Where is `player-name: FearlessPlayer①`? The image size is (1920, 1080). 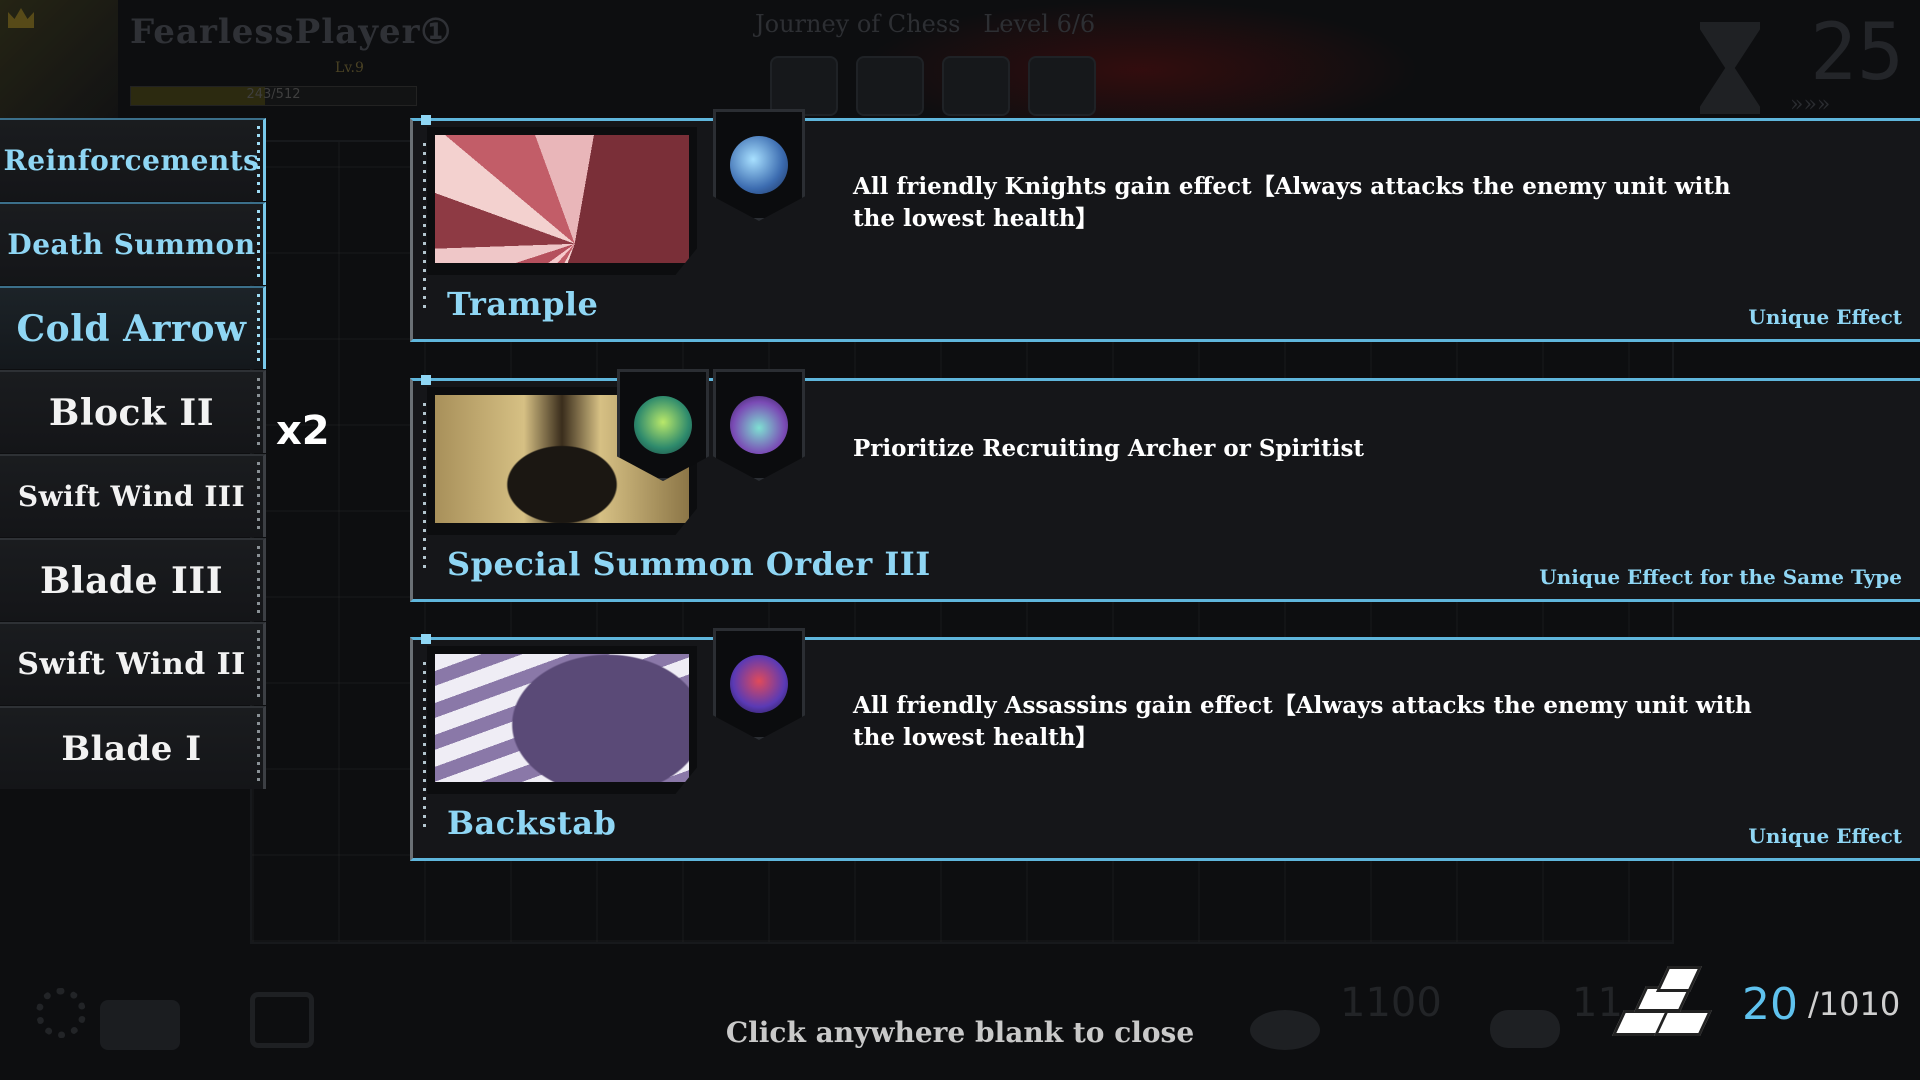 player-name: FearlessPlayer① is located at coordinates (291, 32).